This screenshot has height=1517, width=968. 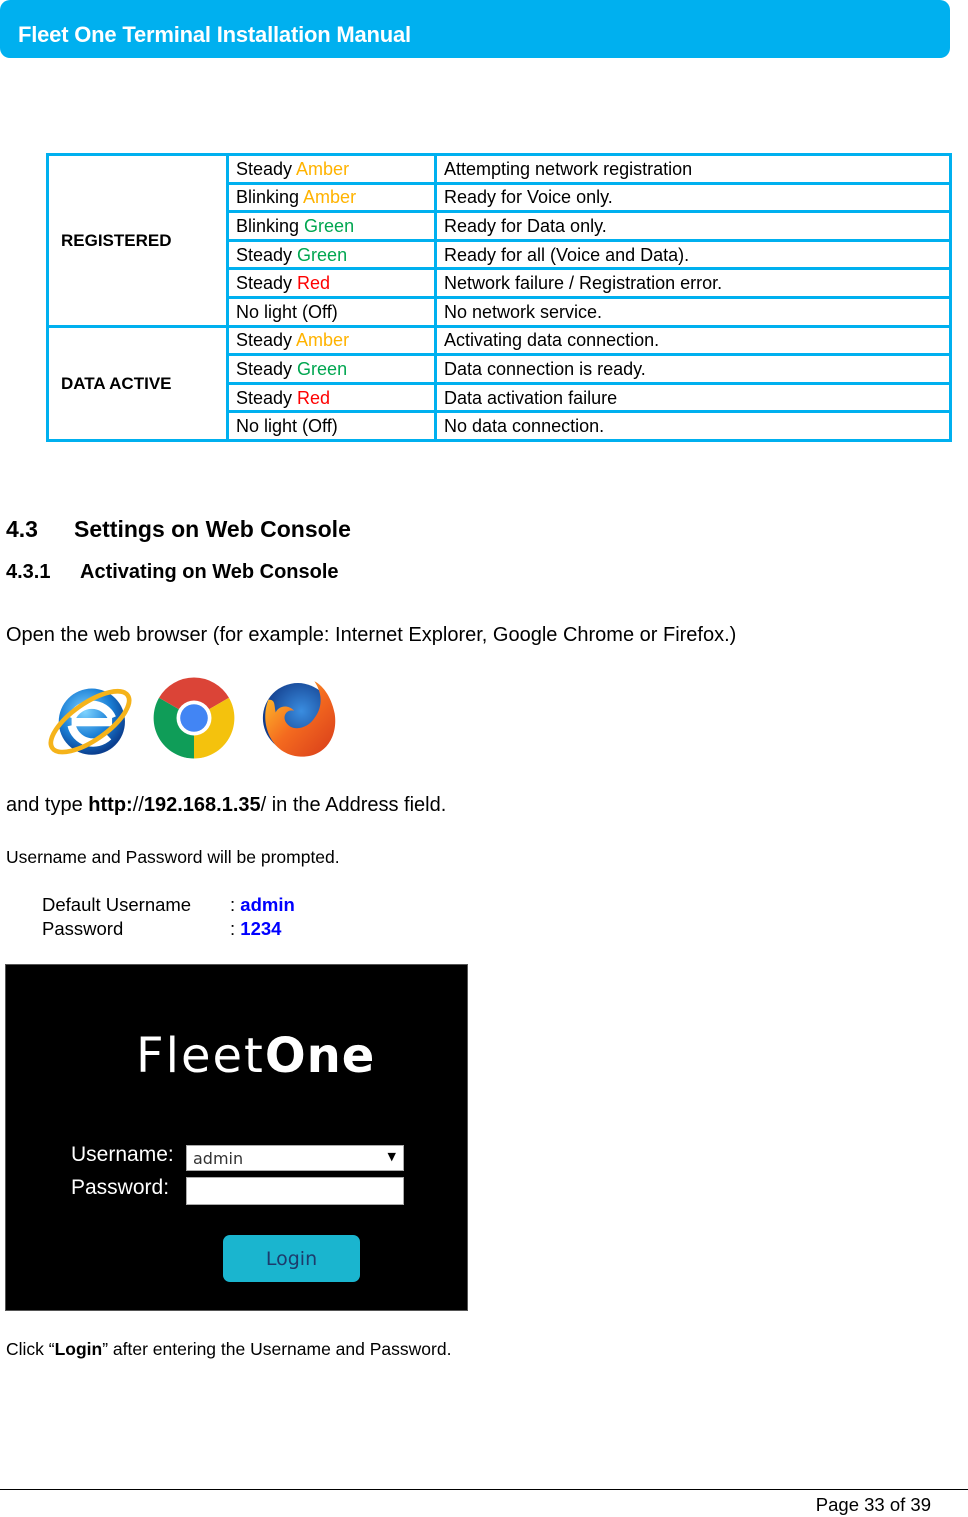 What do you see at coordinates (693, 283) in the screenshot?
I see `led-meaning: Network failure / Registration error.` at bounding box center [693, 283].